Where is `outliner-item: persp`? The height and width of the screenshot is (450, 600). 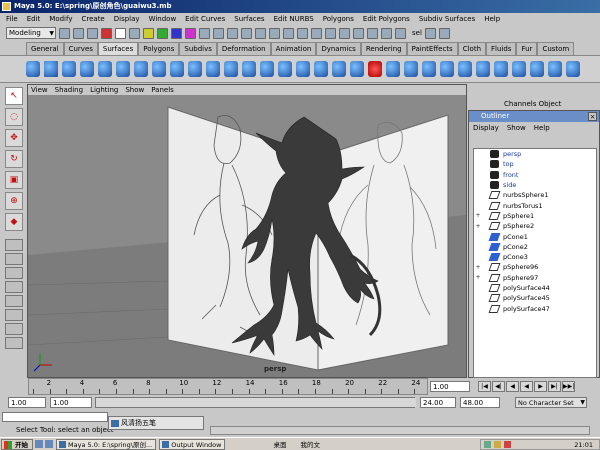
outliner-item: persp is located at coordinates (535, 154).